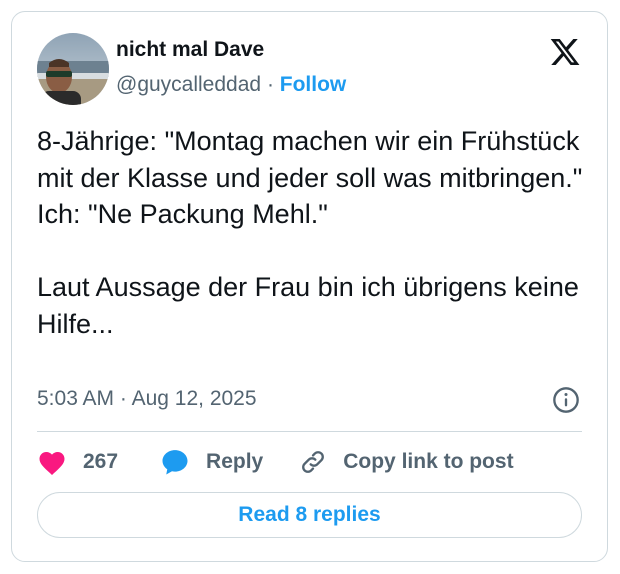 This screenshot has height=574, width=620. I want to click on copy-link-button: Copy link to post, so click(406, 462).